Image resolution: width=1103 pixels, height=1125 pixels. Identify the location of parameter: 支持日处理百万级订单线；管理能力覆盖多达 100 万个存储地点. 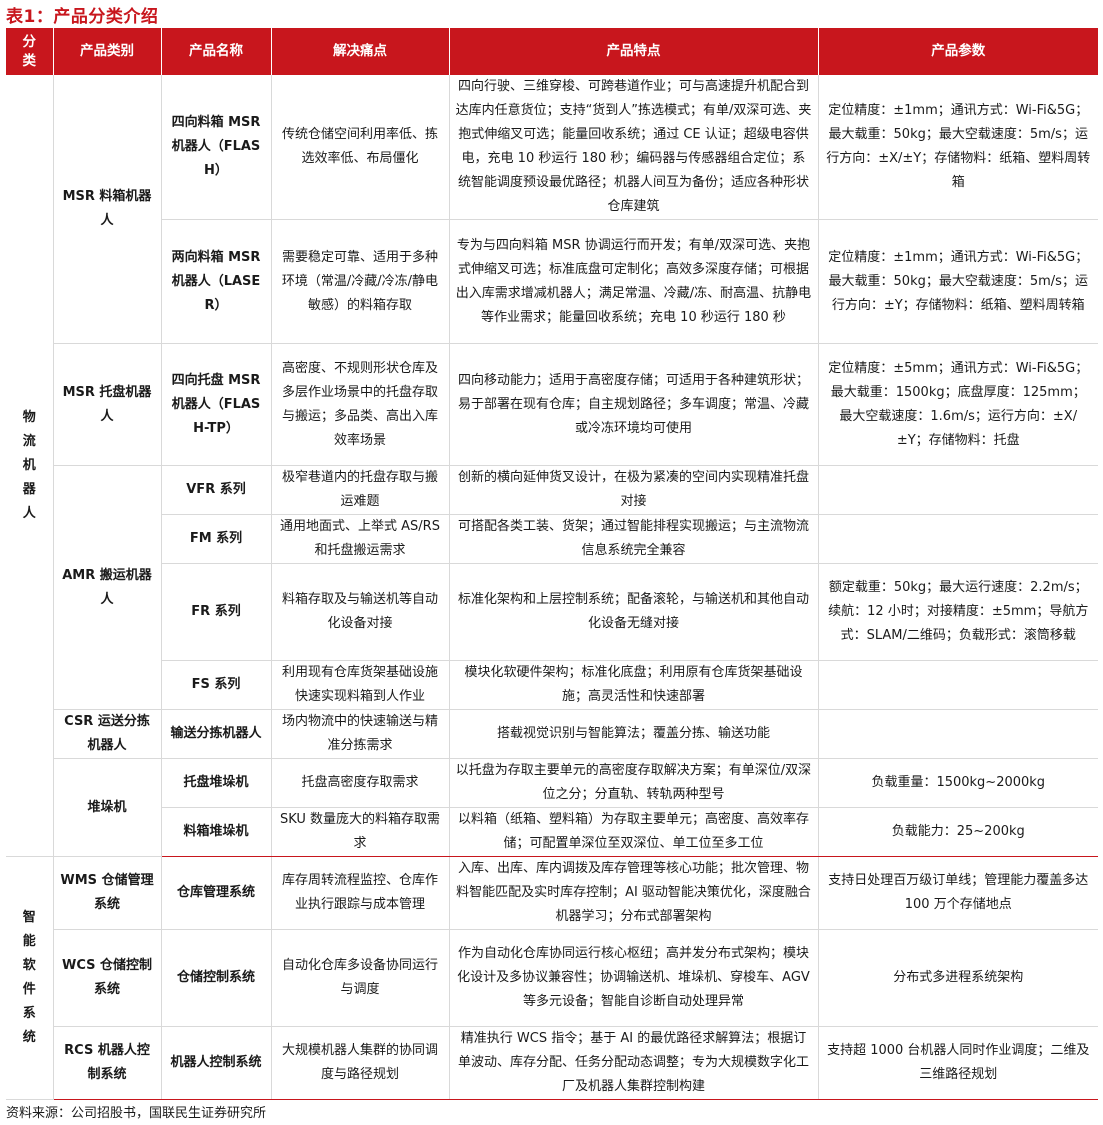
(957, 893).